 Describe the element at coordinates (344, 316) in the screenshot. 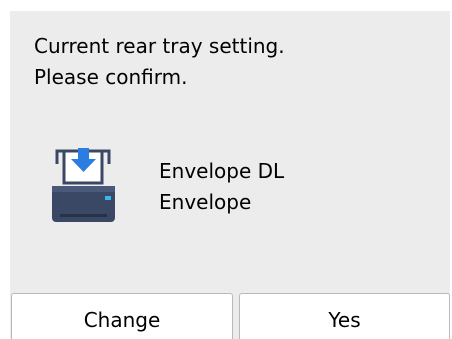

I see `yes-button: Yes` at that location.